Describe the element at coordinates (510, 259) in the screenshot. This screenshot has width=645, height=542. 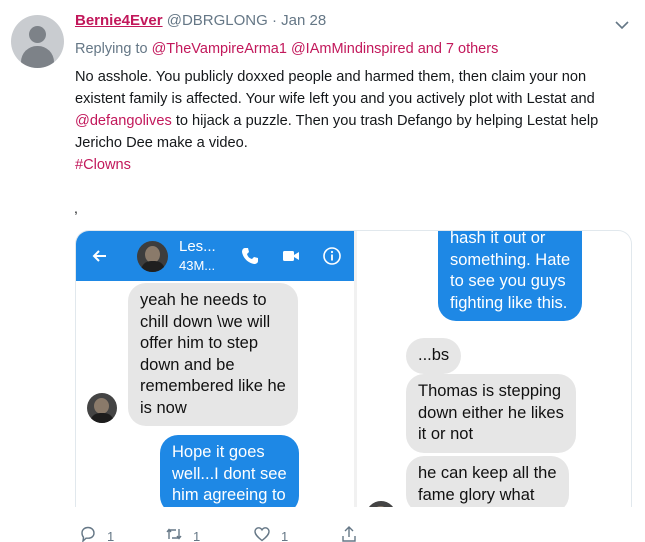
I see `message-line: something. Hate` at that location.